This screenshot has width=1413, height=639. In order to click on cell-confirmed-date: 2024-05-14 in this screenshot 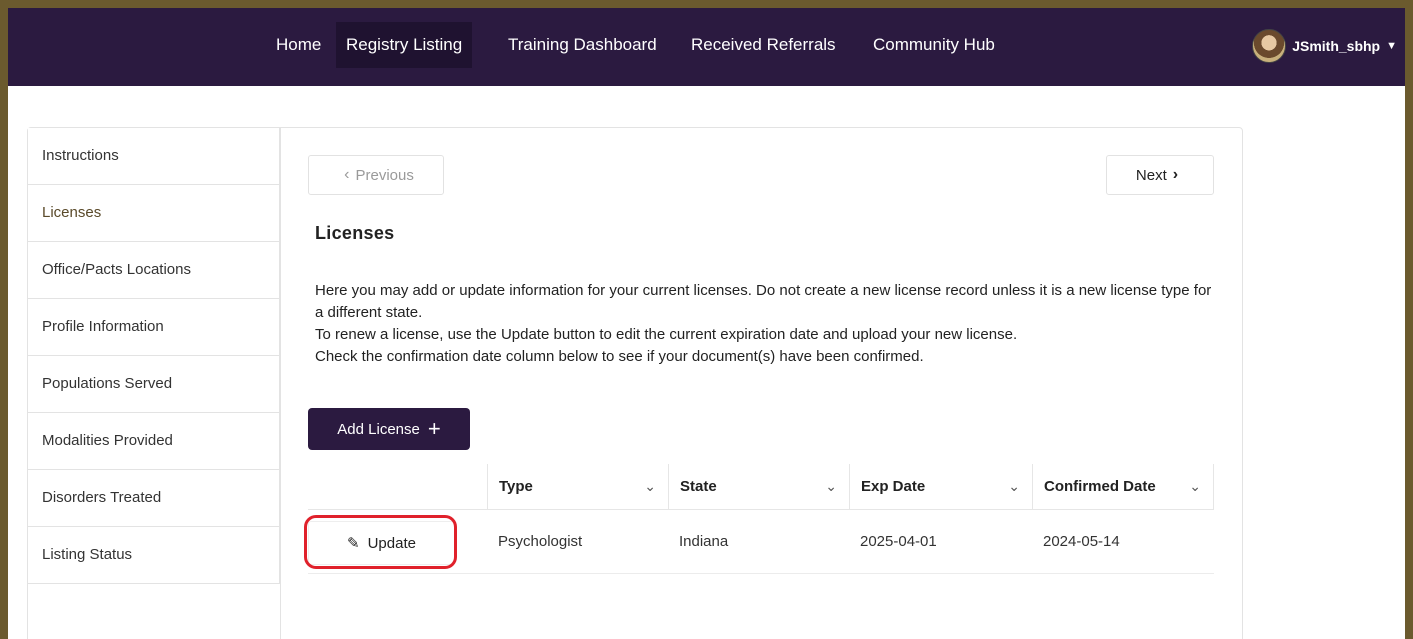, I will do `click(1081, 541)`.